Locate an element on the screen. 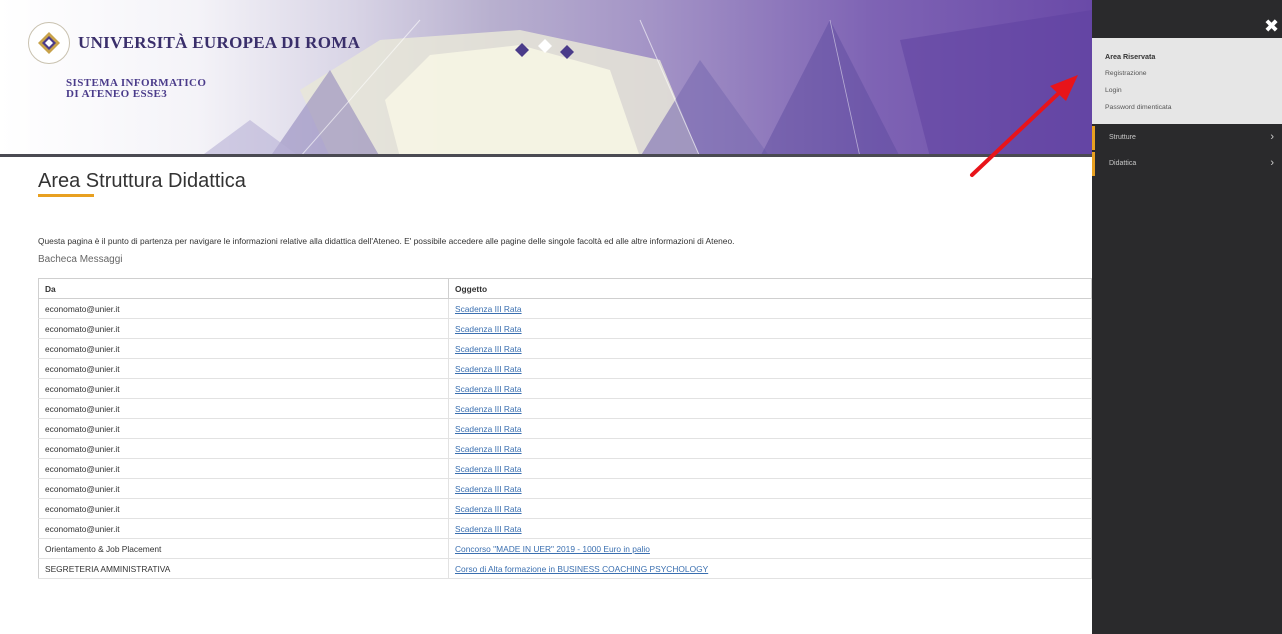 This screenshot has width=1282, height=634. page-title: Area Struttura Didattica is located at coordinates (142, 181).